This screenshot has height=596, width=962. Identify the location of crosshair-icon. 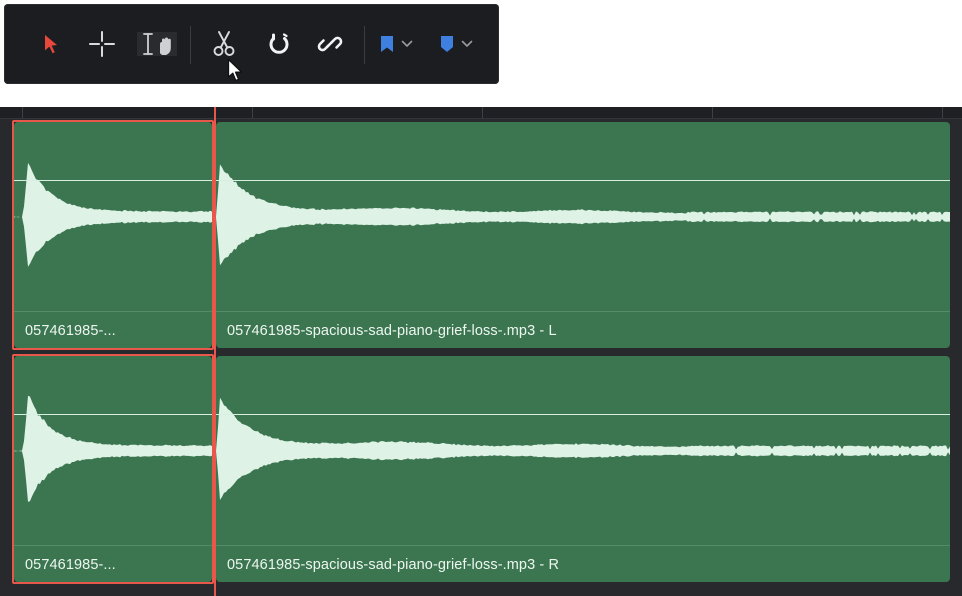
(102, 44).